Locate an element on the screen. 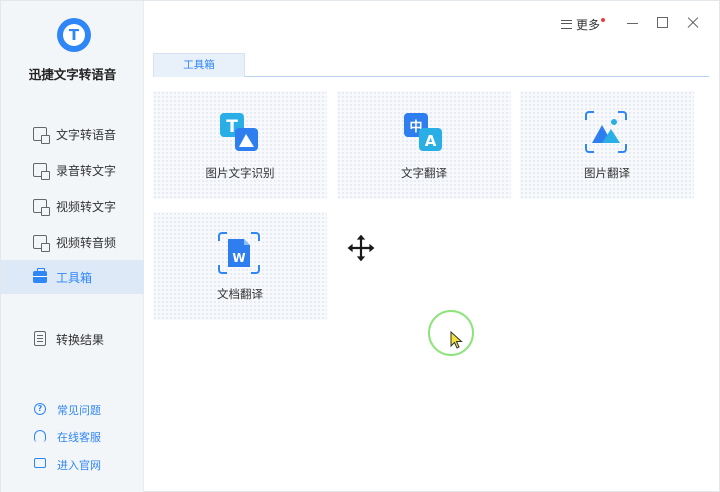  image-translate-icon is located at coordinates (606, 132).